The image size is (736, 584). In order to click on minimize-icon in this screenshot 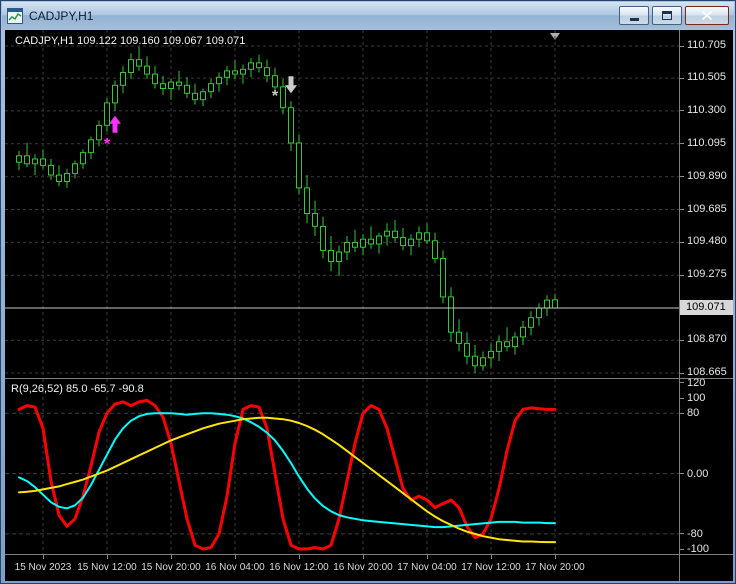, I will do `click(634, 19)`.